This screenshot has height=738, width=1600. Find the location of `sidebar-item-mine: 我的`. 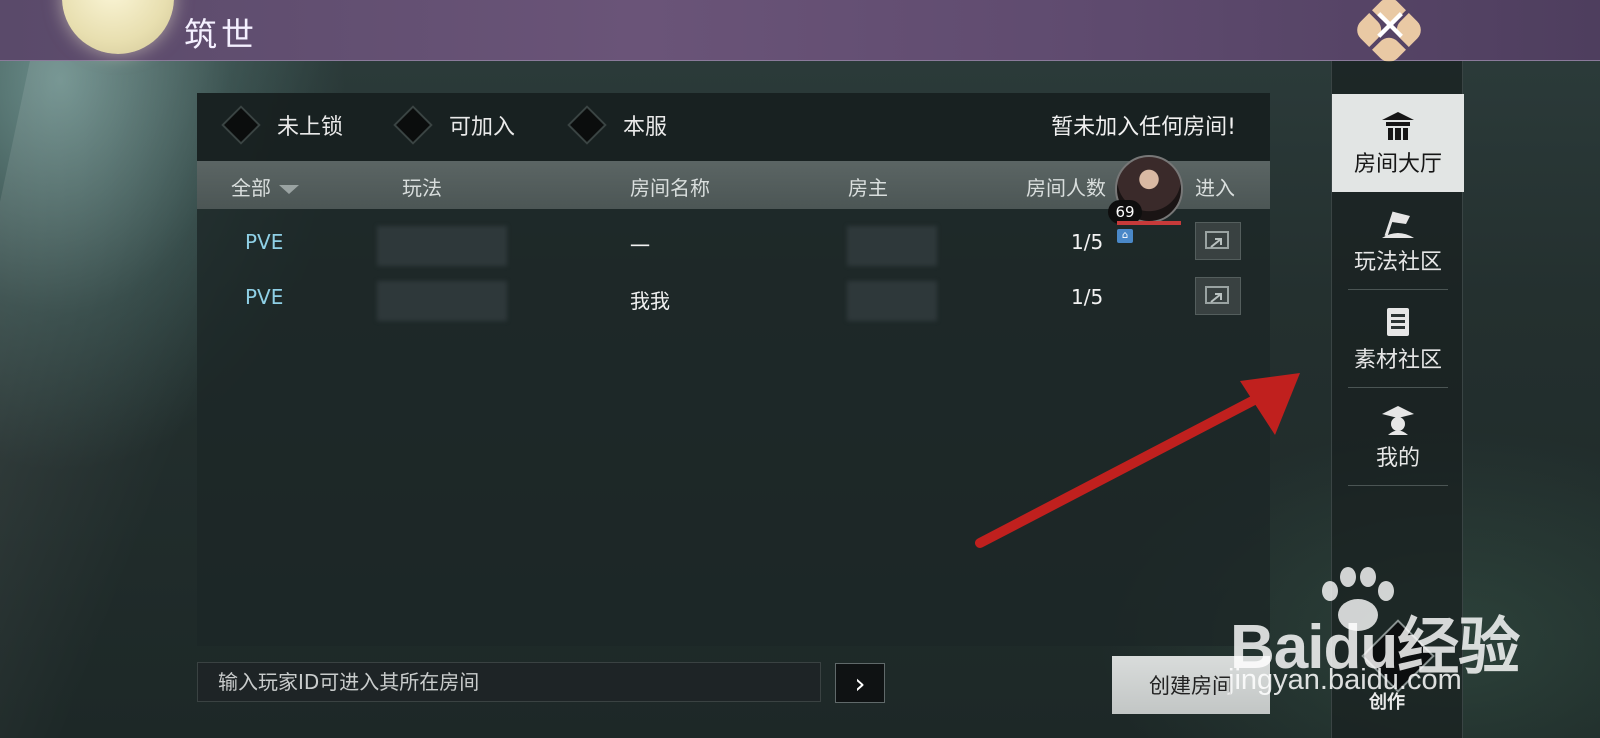

sidebar-item-mine: 我的 is located at coordinates (1398, 437).